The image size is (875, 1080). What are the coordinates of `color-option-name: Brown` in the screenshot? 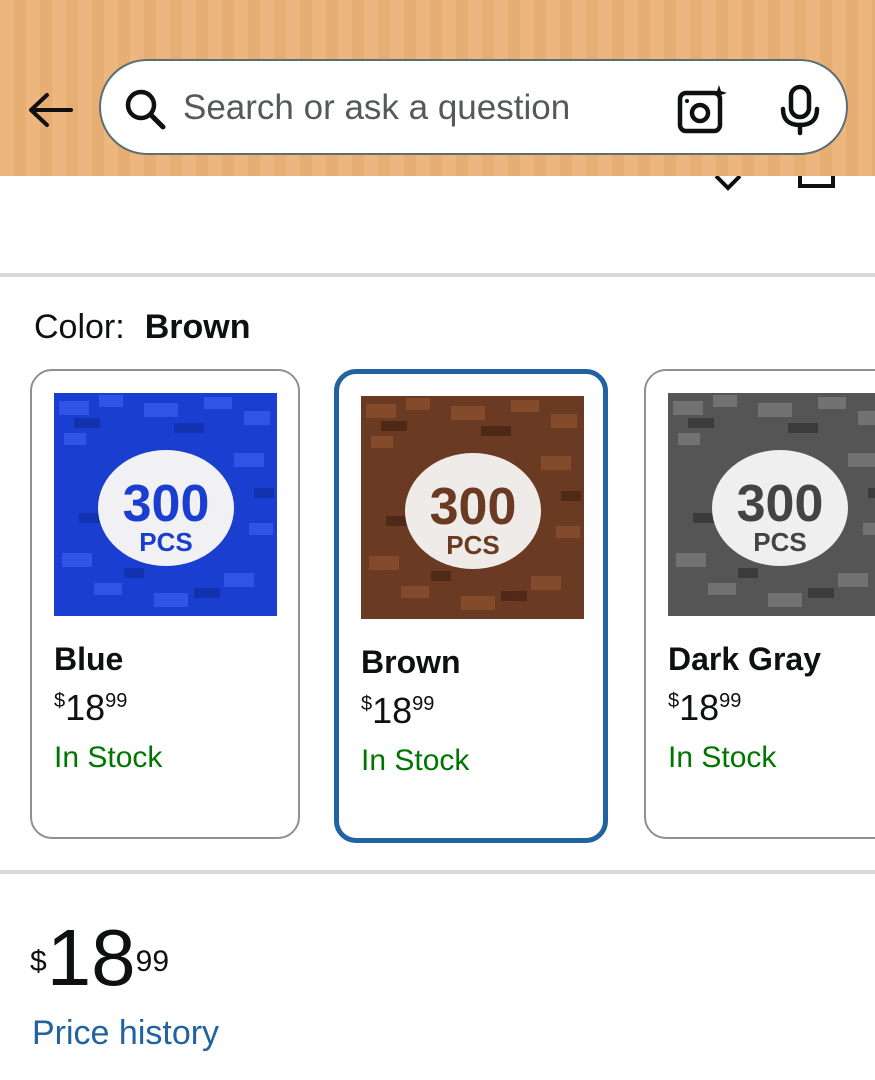 It's located at (411, 662).